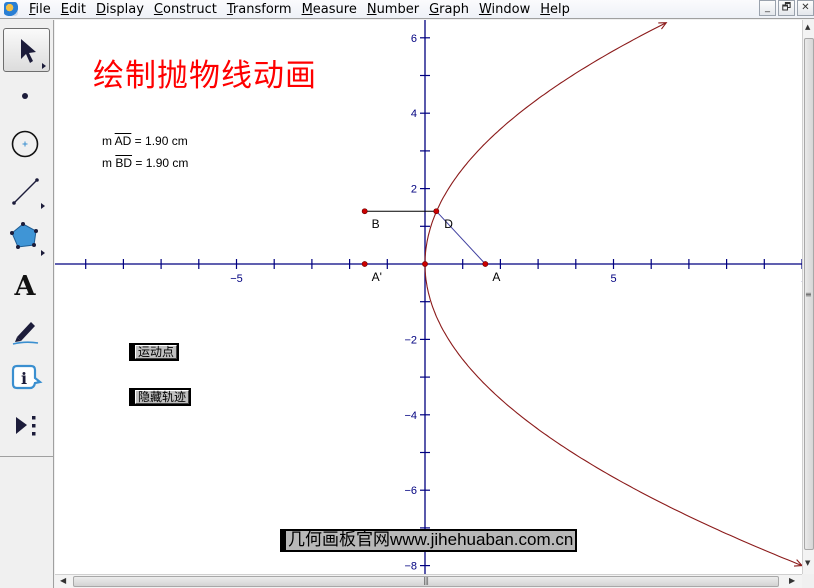  I want to click on vertical-scrollbar: ▲ ≡ ▼, so click(808, 297).